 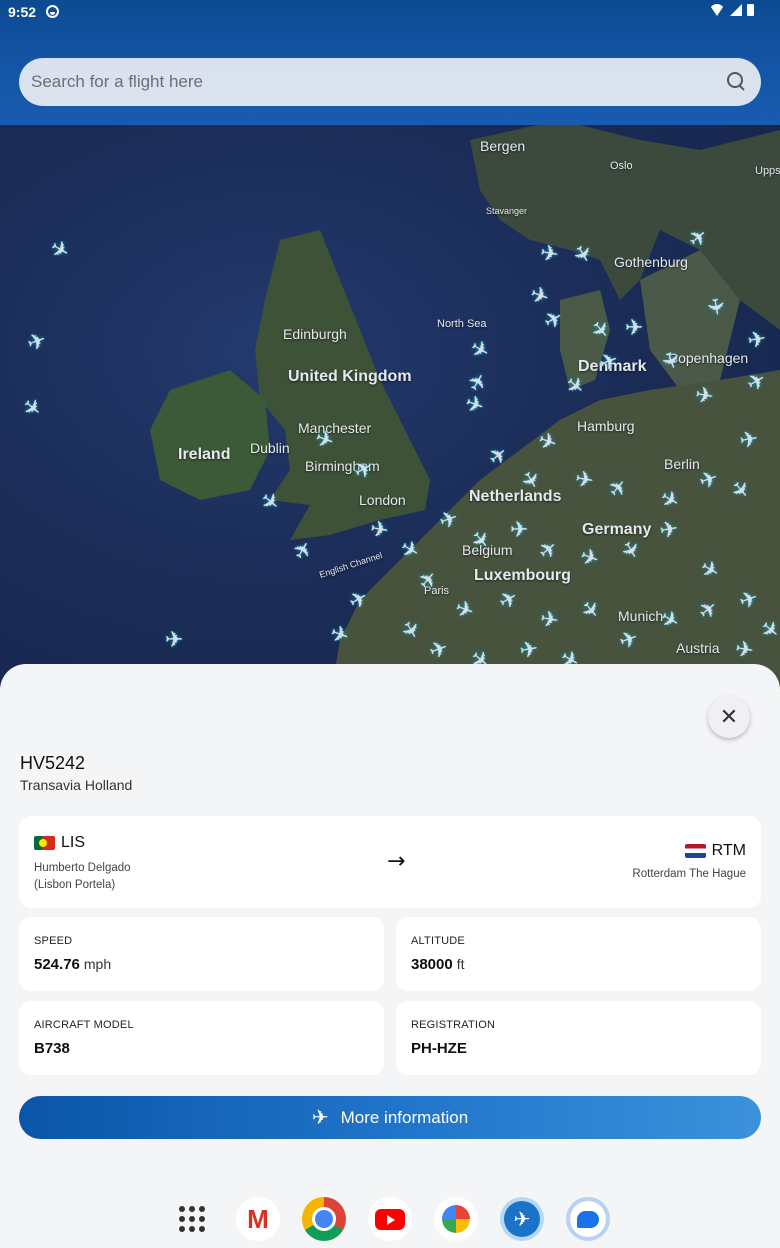 I want to click on aircraft-model-label: AIRCRAFT MODEL, so click(x=84, y=1025).